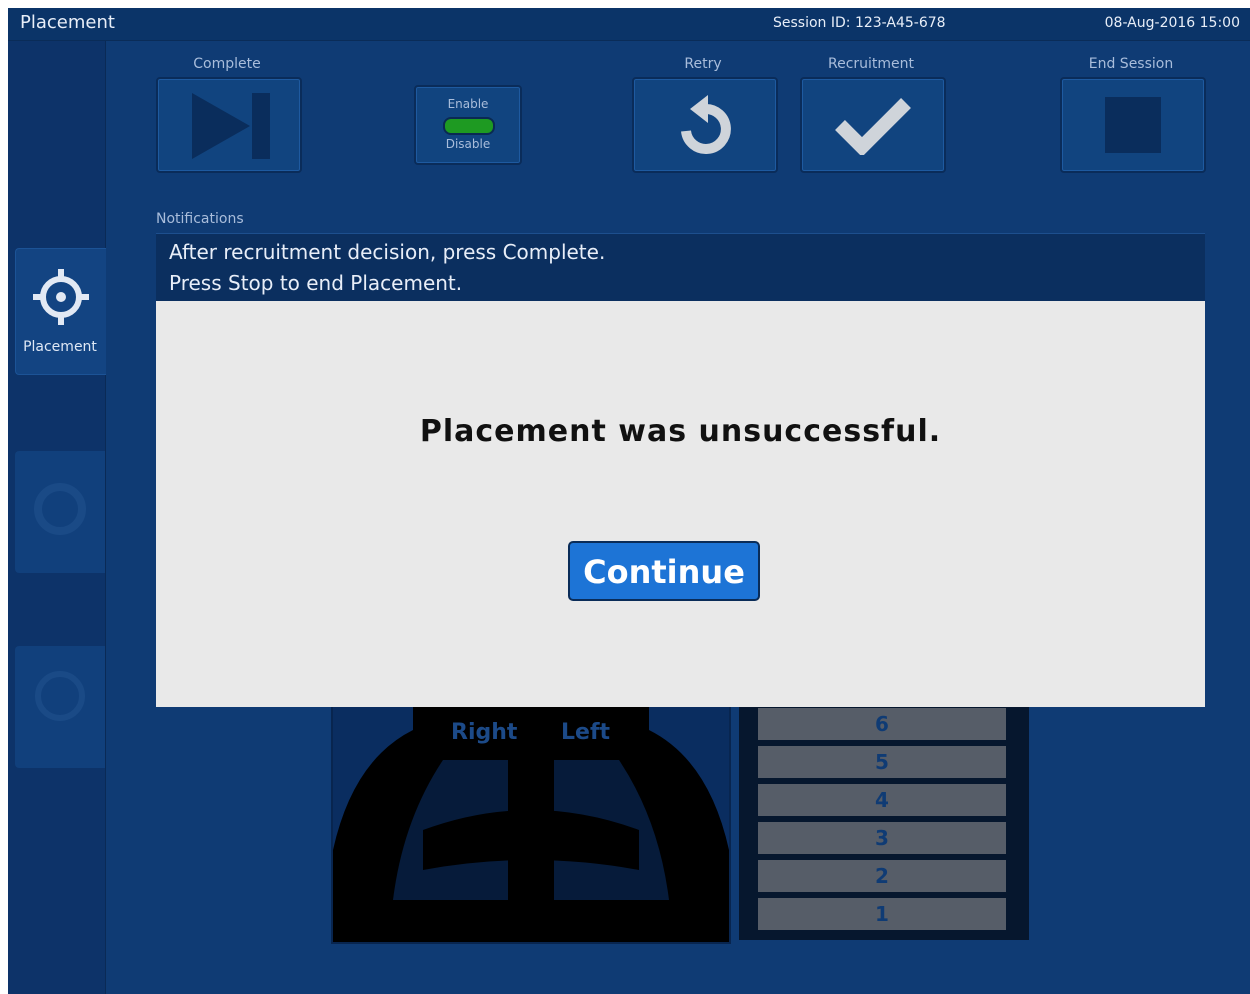  I want to click on left-lung-label: Left, so click(586, 732).